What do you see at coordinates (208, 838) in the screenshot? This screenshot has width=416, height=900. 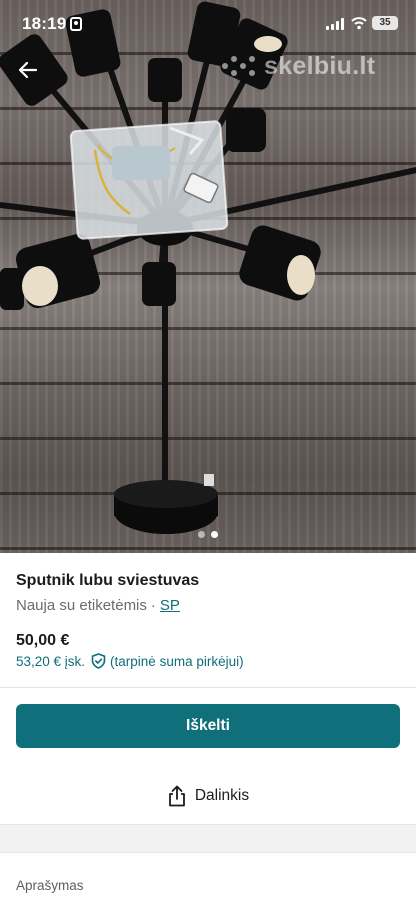 I see `section-separator` at bounding box center [208, 838].